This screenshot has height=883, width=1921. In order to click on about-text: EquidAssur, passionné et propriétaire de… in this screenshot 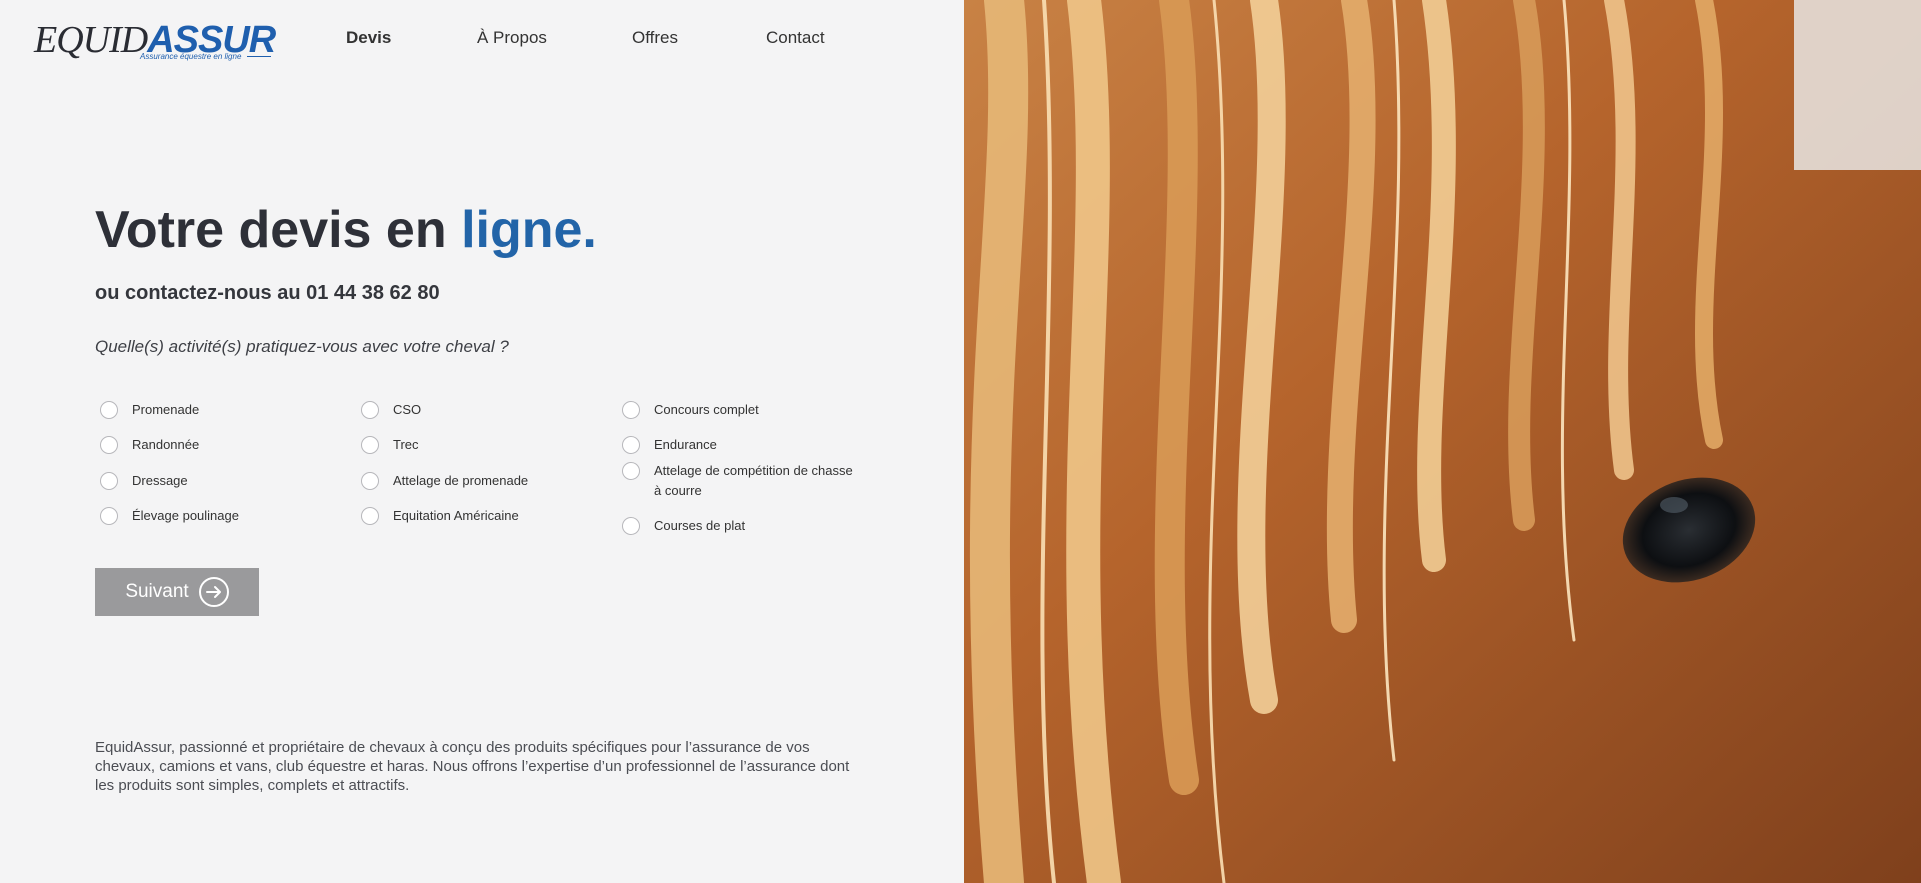, I will do `click(472, 766)`.